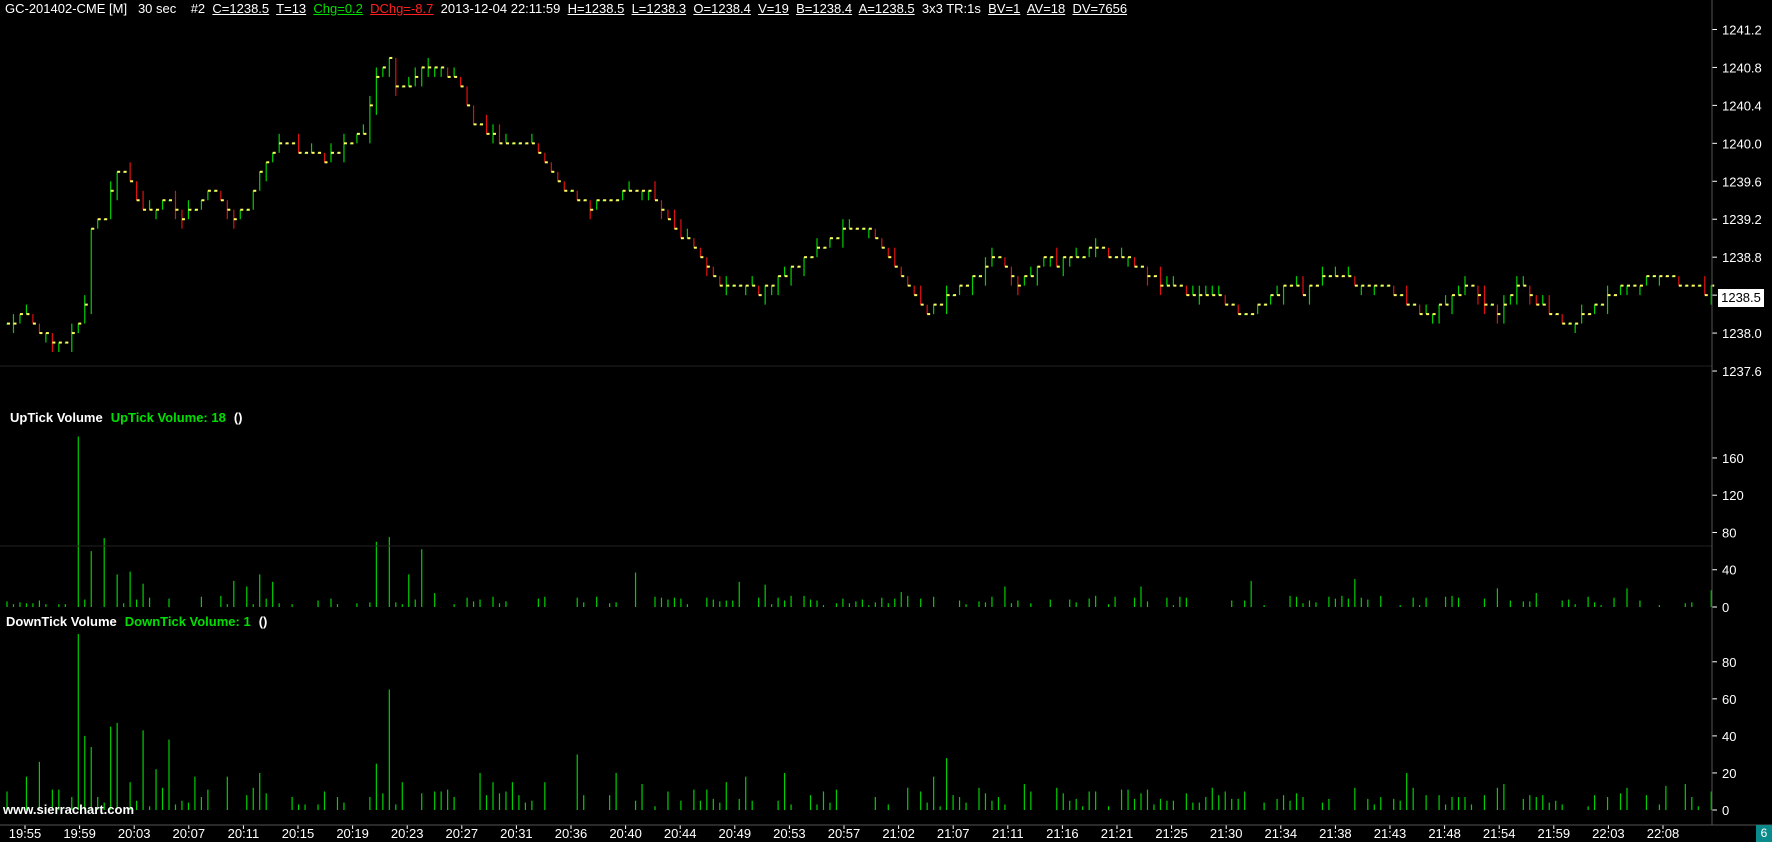  Describe the element at coordinates (263, 621) in the screenshot. I see `downtick-study-extra: ()` at that location.